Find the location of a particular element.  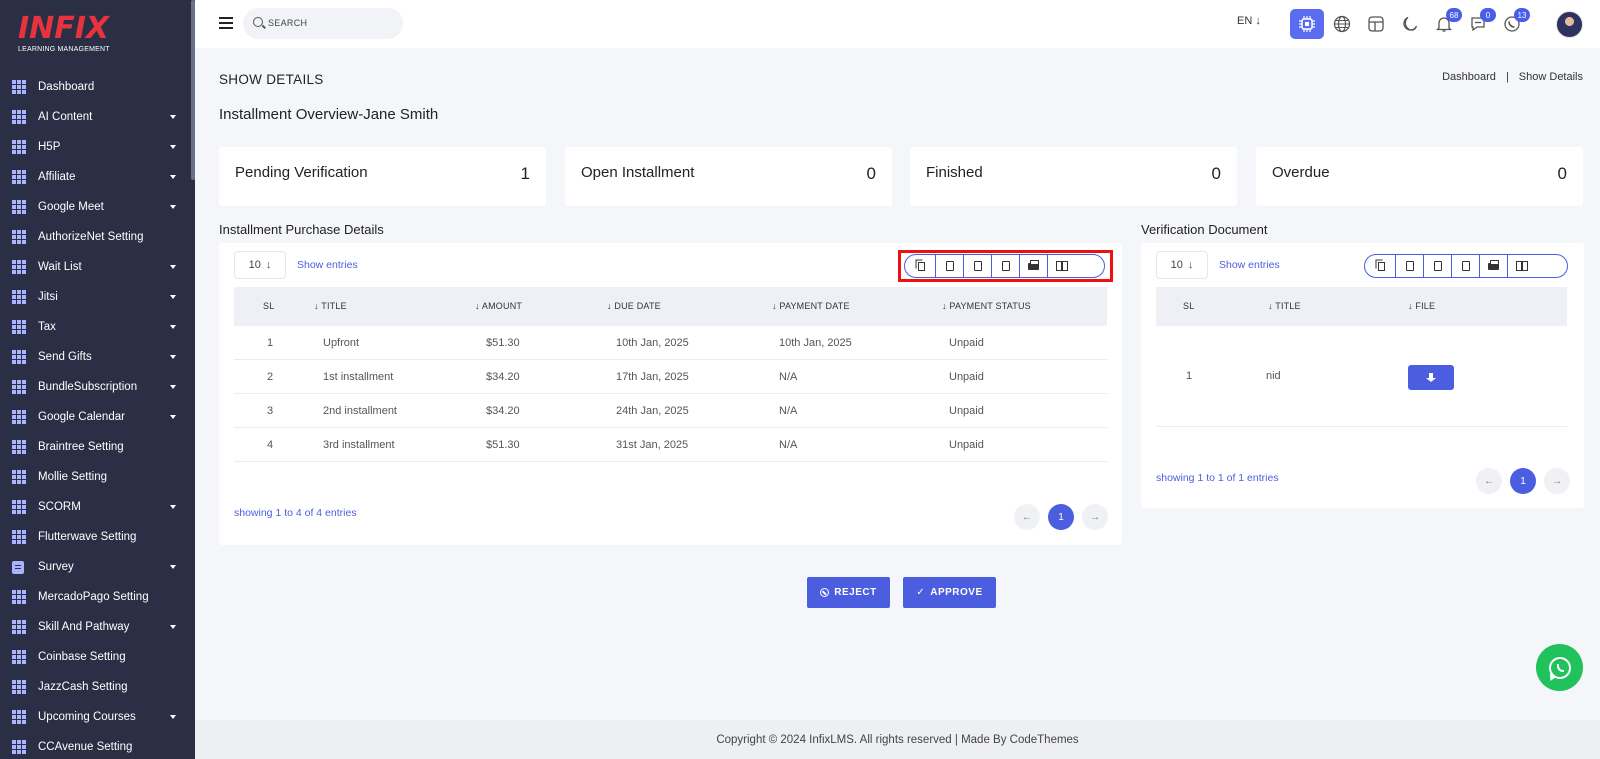

col-due-date: ↓ DUE DATE is located at coordinates (634, 306).